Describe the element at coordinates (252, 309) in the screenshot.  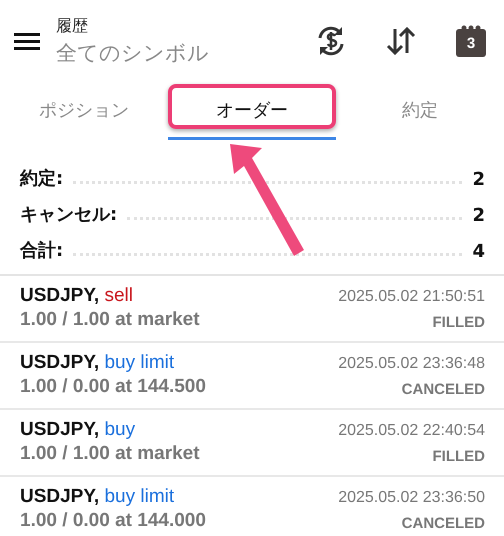
I see `order-row: USDJPY, sell 1.00 / 1.00 at market 2025.05.02 21:50:51 FILLED` at that location.